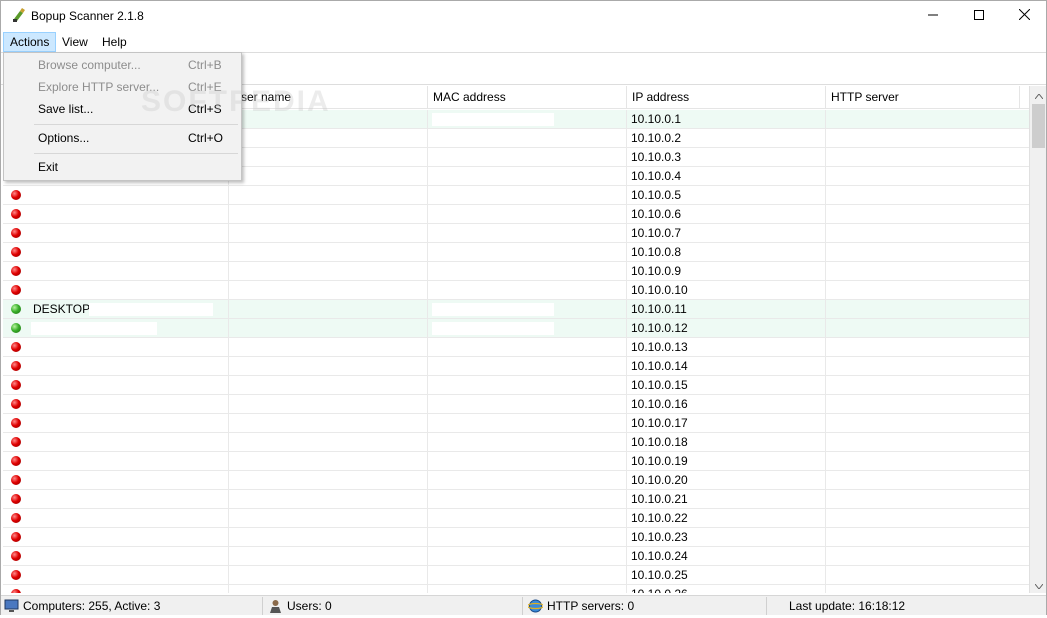 The height and width of the screenshot is (618, 1047). Describe the element at coordinates (726, 214) in the screenshot. I see `cell-ip-address: 10.10.0.6` at that location.